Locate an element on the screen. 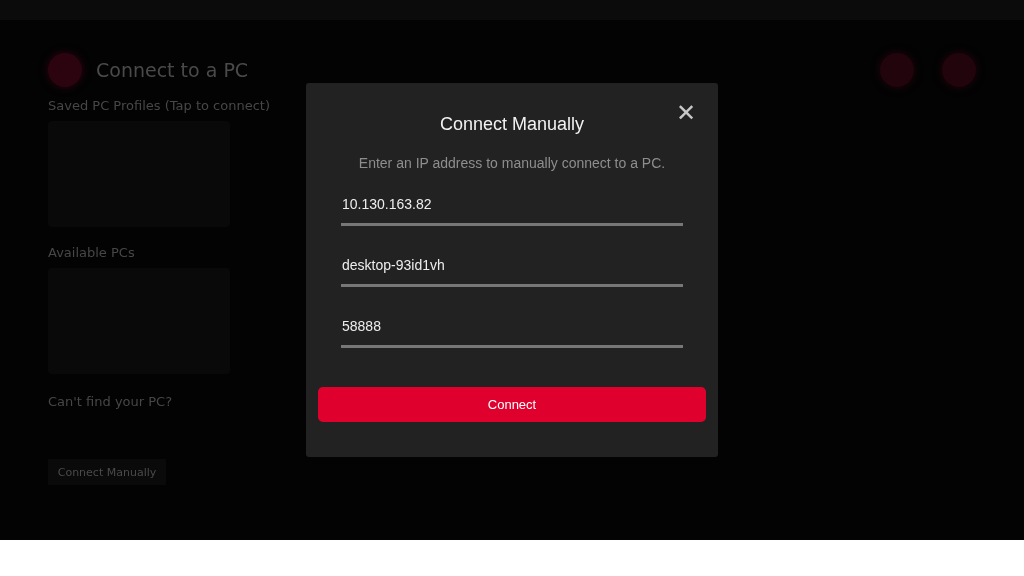 This screenshot has height=576, width=1024. input-field: desktop-93id1vh is located at coordinates (512, 270).